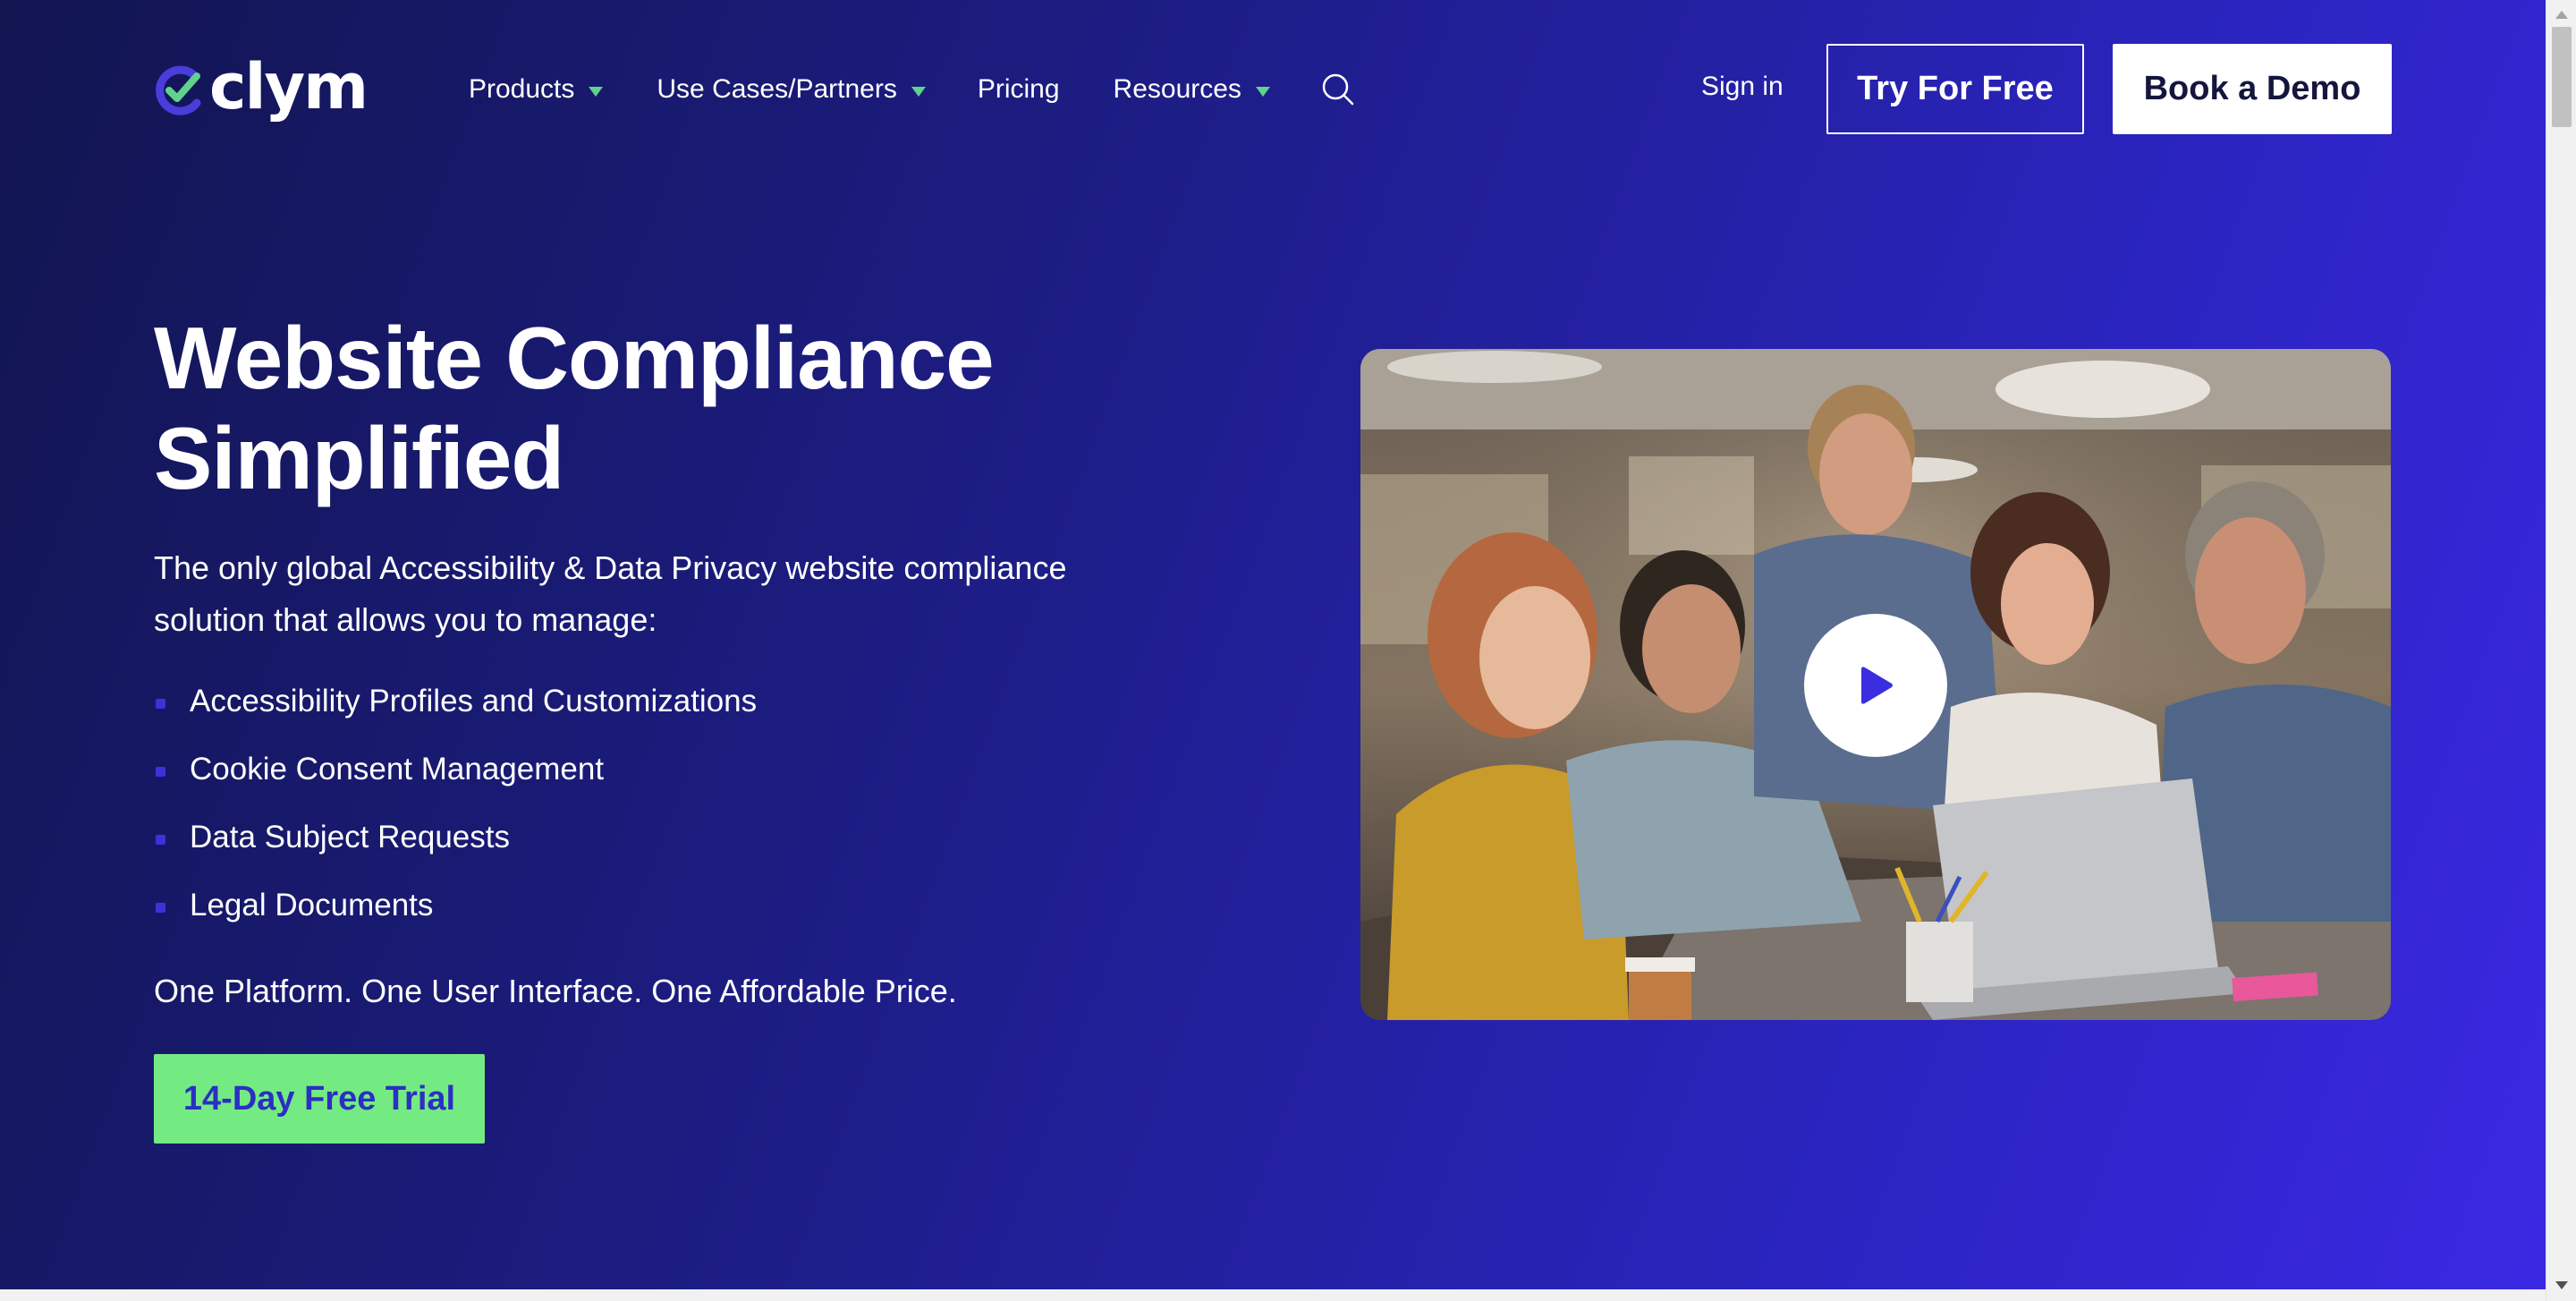 The image size is (2576, 1301). I want to click on hero-title: Website Compliance Simplified, so click(646, 408).